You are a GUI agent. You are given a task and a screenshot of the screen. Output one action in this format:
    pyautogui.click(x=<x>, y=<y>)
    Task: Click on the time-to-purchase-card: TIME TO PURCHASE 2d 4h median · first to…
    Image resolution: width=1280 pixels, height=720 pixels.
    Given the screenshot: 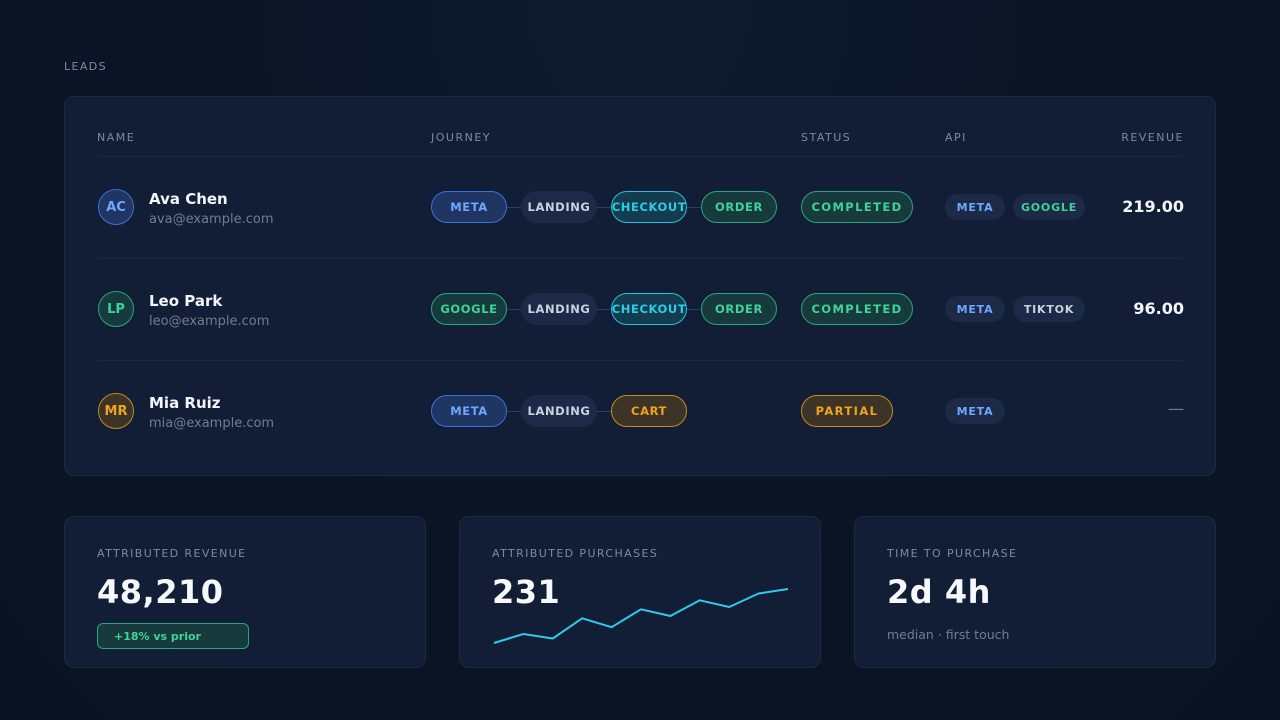 What is the action you would take?
    pyautogui.click(x=1035, y=592)
    